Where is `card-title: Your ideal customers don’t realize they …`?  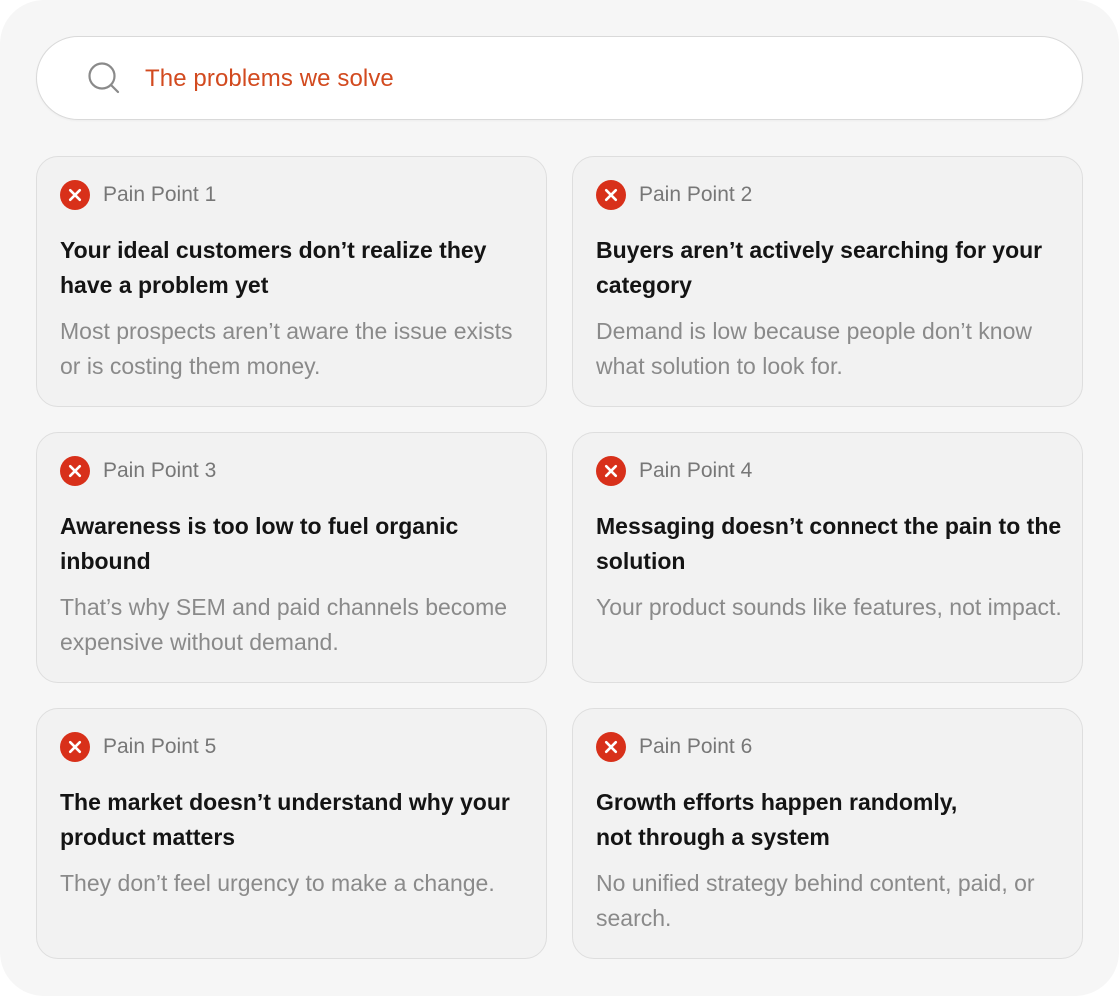 card-title: Your ideal customers don’t realize they … is located at coordinates (273, 267).